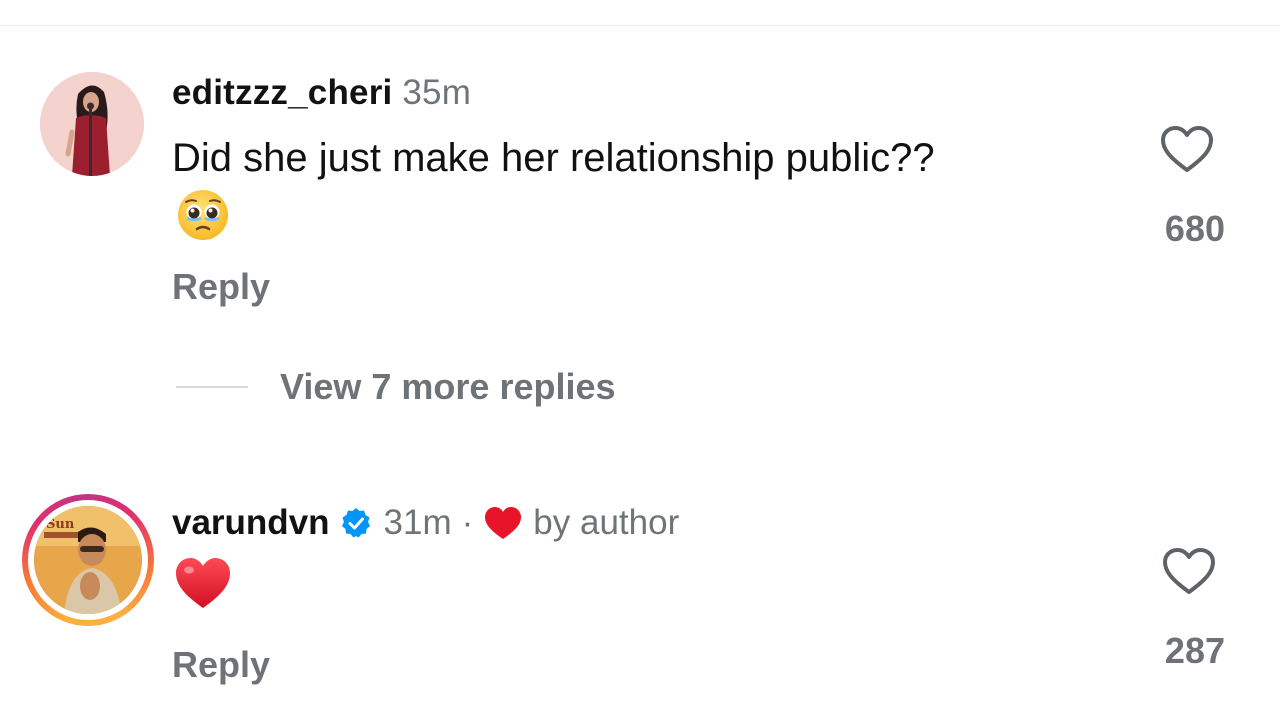 This screenshot has width=1280, height=720. I want to click on avatar-story-ring: Sun, so click(88, 560).